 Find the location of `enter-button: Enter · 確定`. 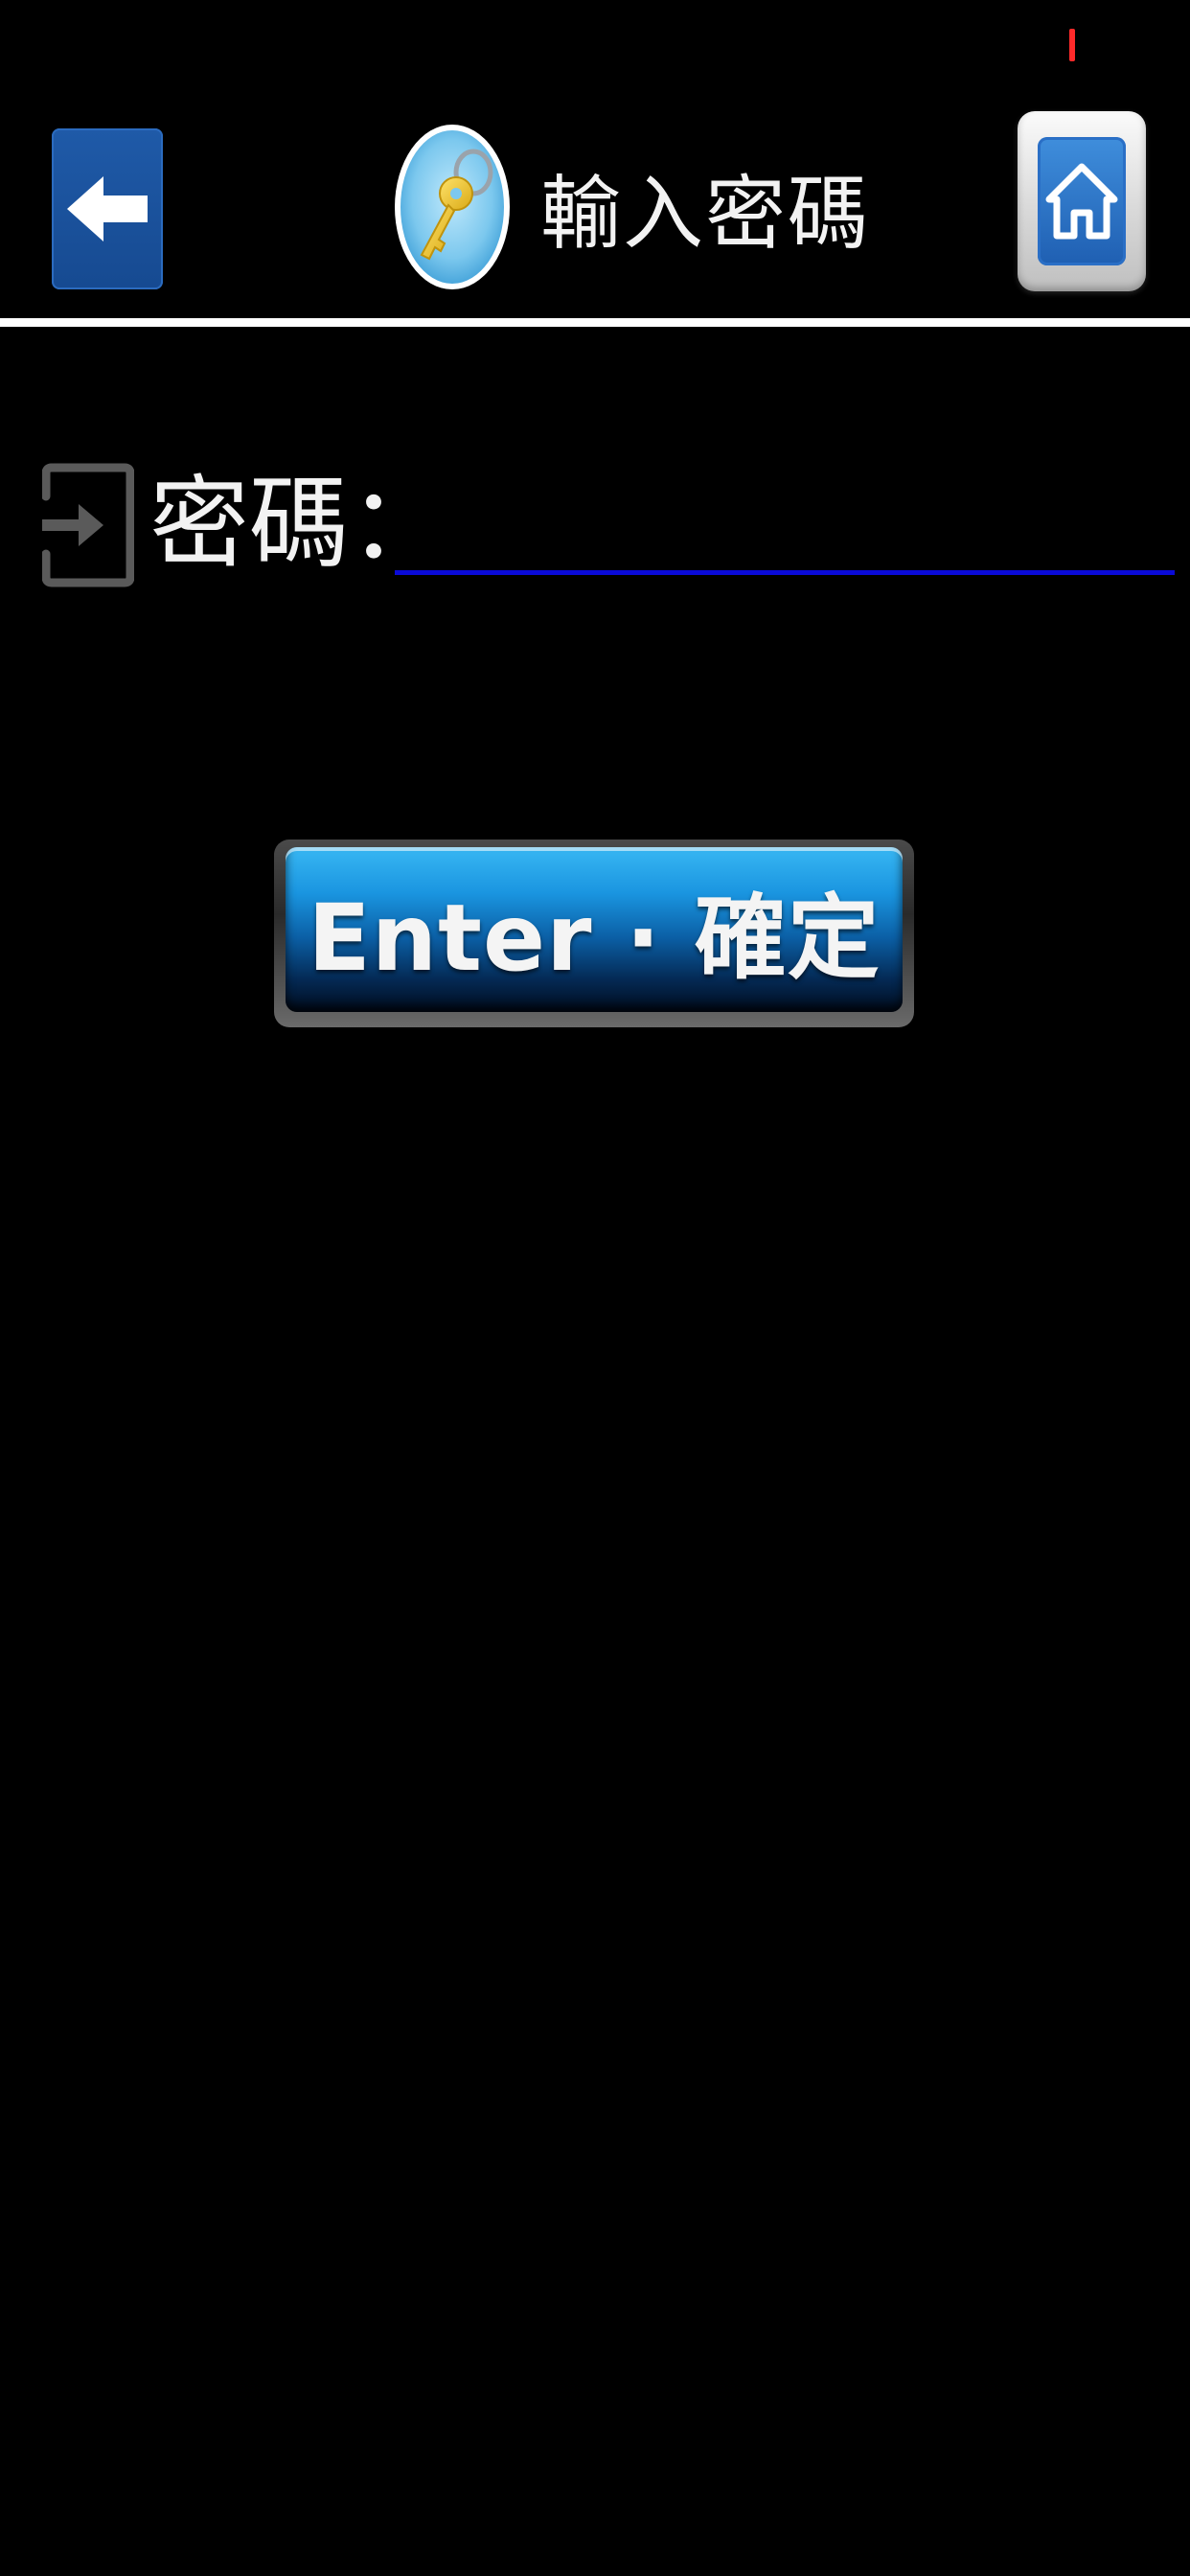

enter-button: Enter · 確定 is located at coordinates (594, 933).